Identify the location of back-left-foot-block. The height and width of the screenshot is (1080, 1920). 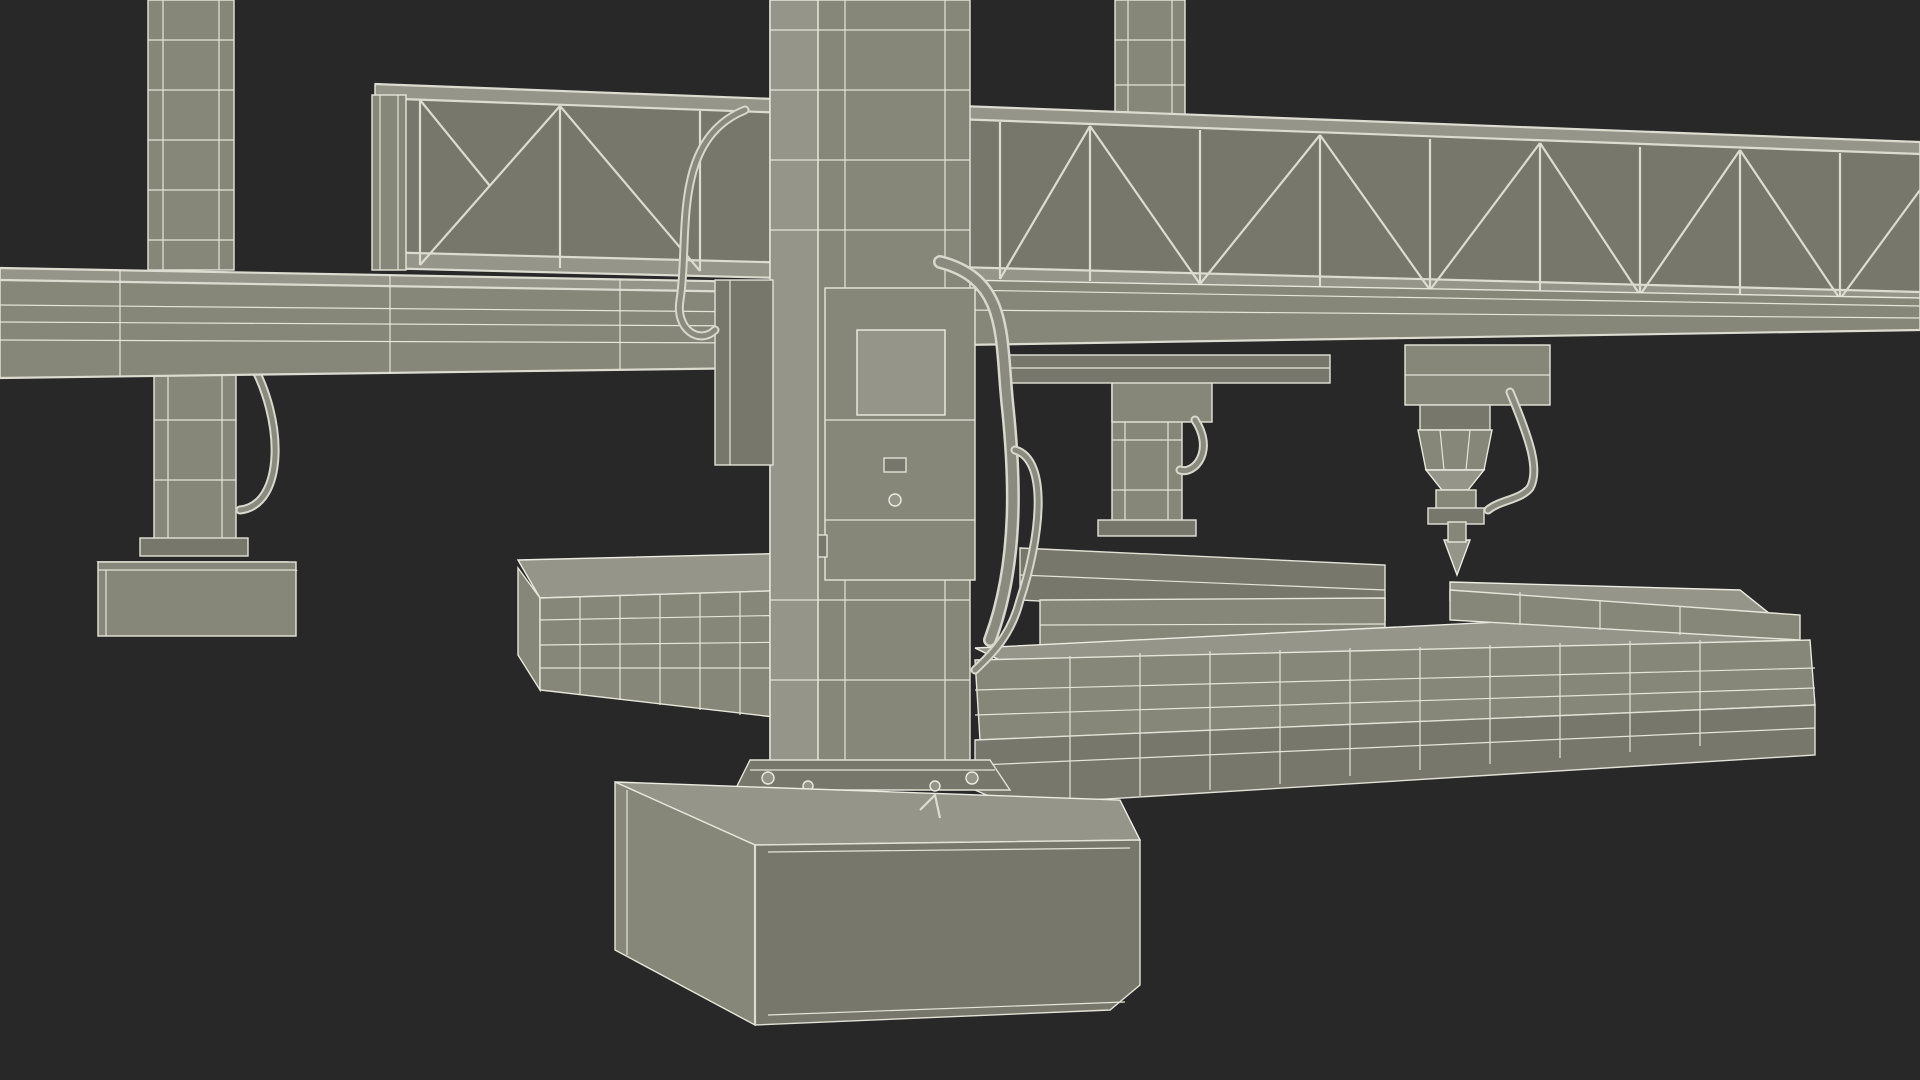
(197, 599).